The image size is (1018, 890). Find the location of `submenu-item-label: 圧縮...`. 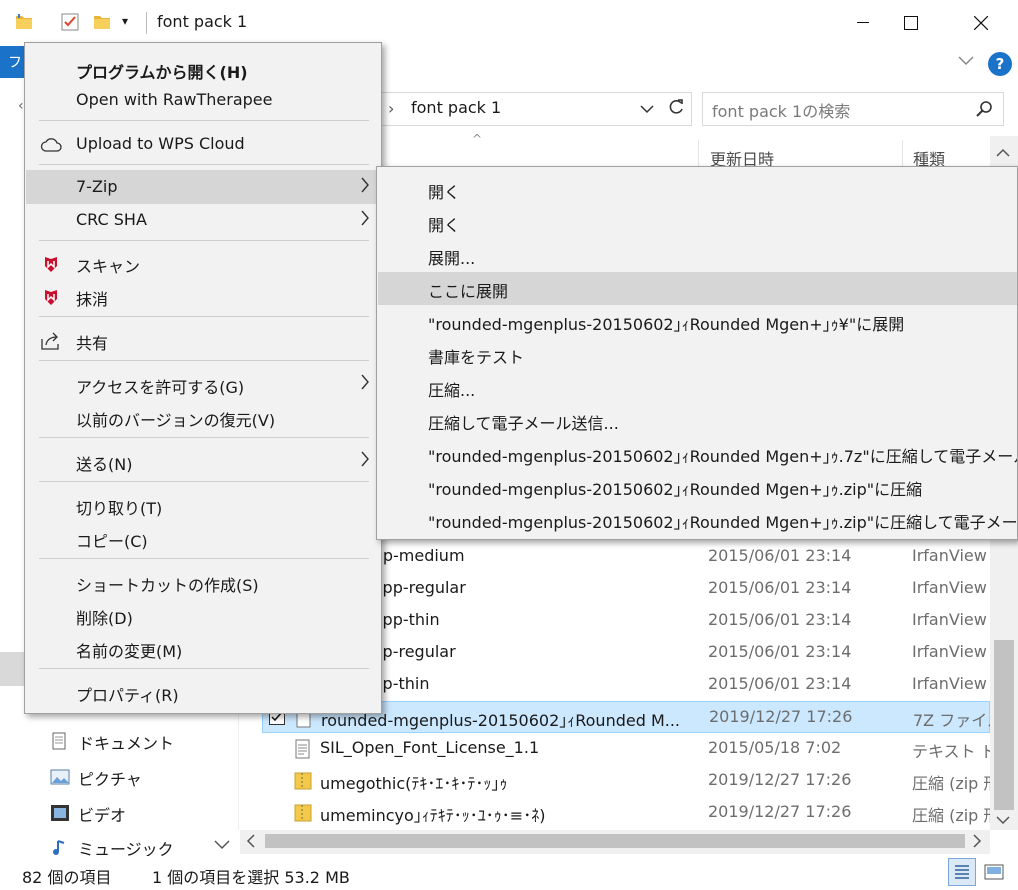

submenu-item-label: 圧縮... is located at coordinates (452, 390).